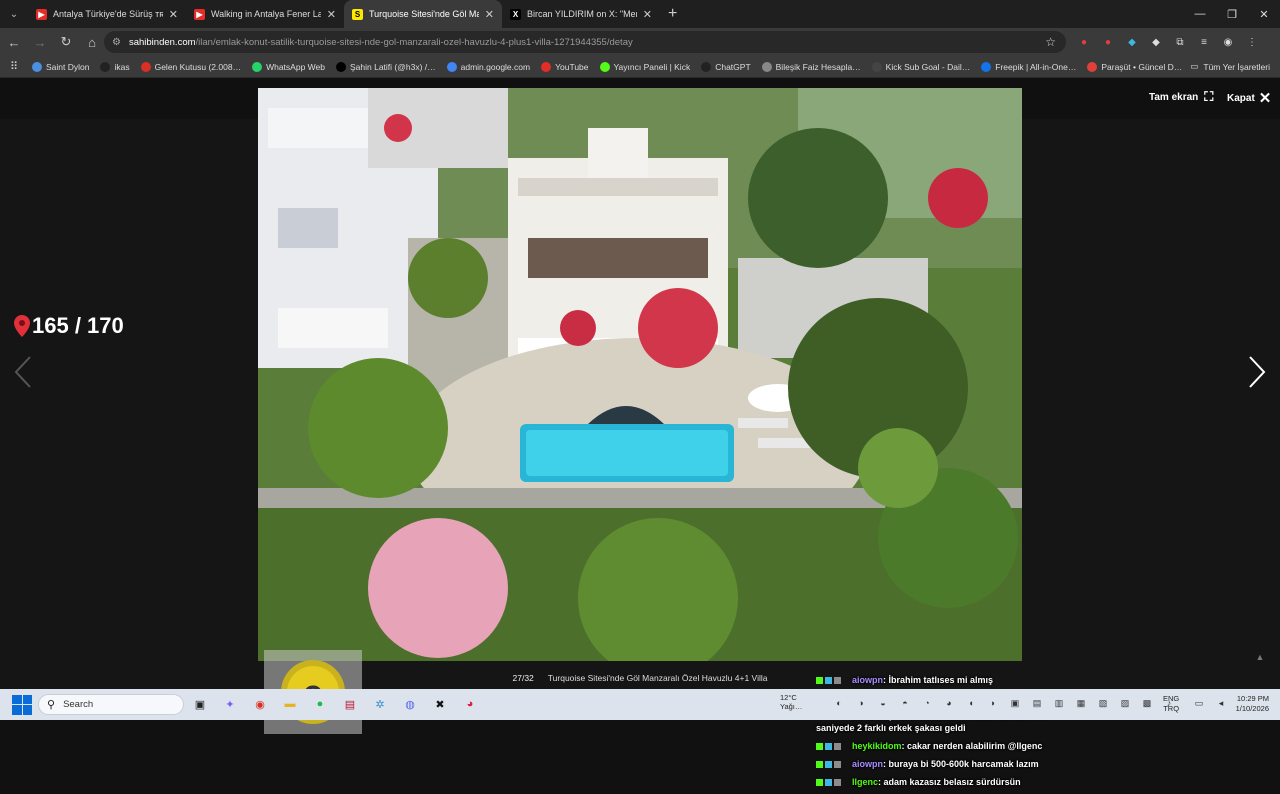 This screenshot has height=794, width=1280. I want to click on all-bookmarks: ▭ Tüm Yer İşaretleri, so click(1230, 66).